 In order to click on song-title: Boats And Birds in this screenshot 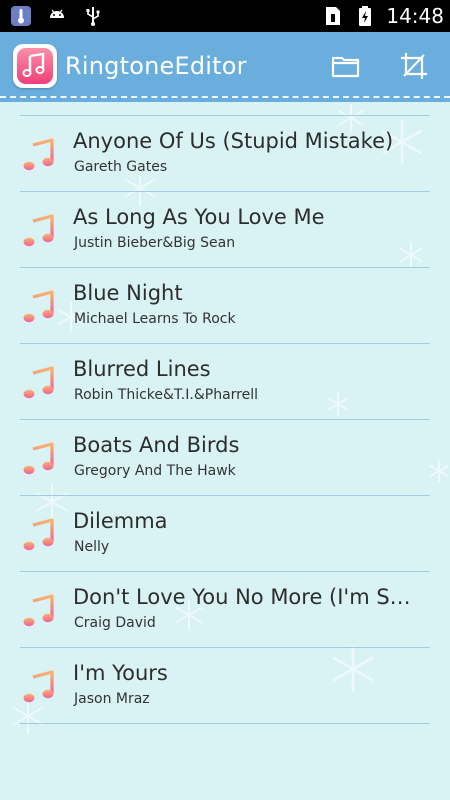, I will do `click(156, 445)`.